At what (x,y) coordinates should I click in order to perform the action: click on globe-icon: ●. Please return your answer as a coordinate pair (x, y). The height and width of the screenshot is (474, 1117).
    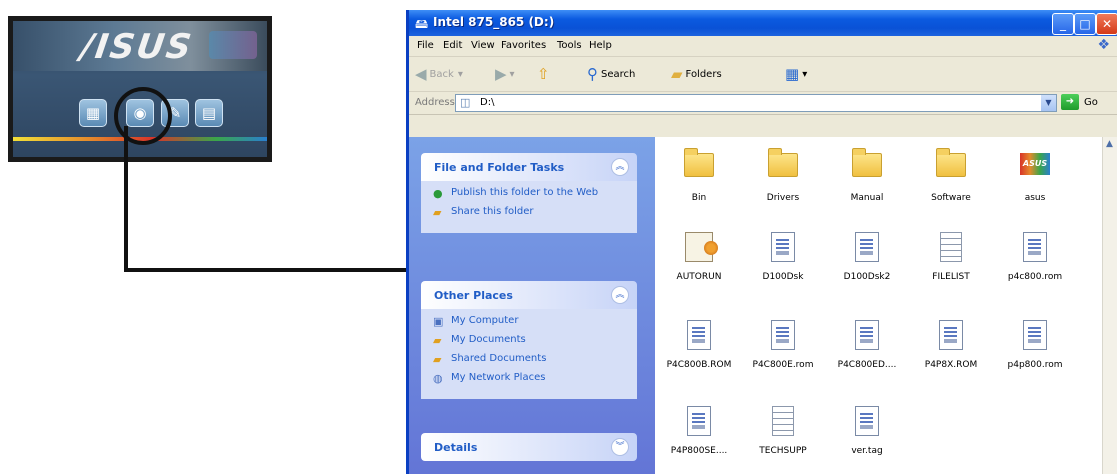
    Looking at the image, I should click on (438, 193).